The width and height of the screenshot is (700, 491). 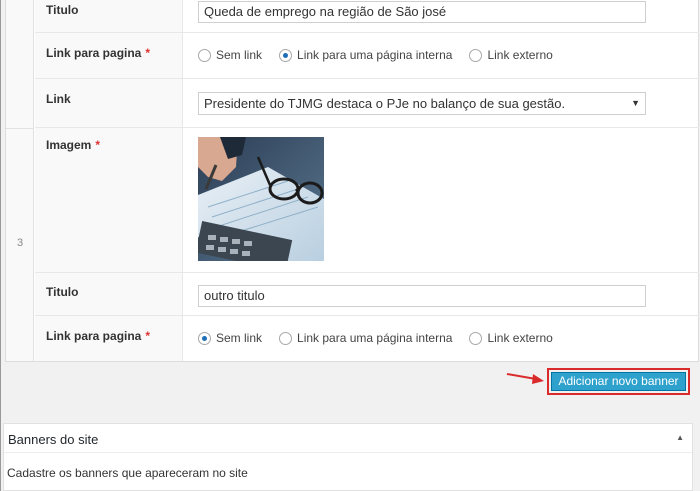 I want to click on banner-image-thumbnail, so click(x=261, y=199).